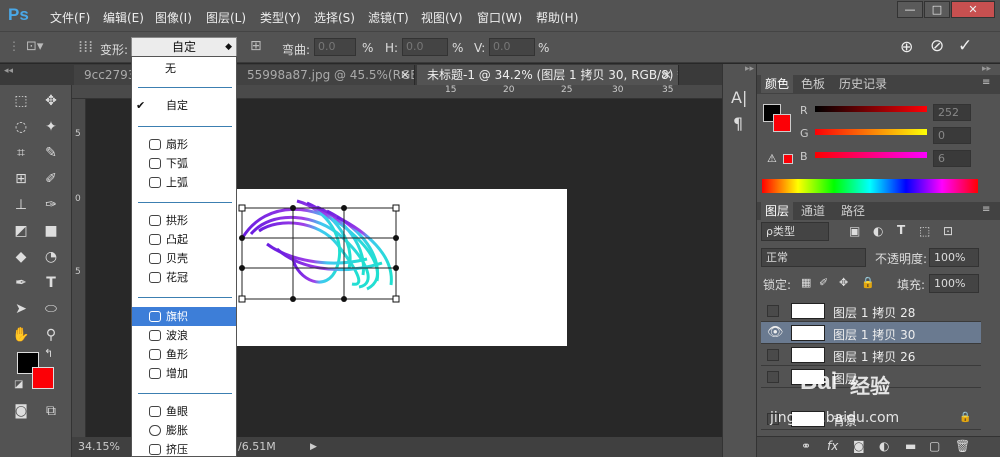  What do you see at coordinates (184, 47) in the screenshot?
I see `warp-style-select: 自定 ◆` at bounding box center [184, 47].